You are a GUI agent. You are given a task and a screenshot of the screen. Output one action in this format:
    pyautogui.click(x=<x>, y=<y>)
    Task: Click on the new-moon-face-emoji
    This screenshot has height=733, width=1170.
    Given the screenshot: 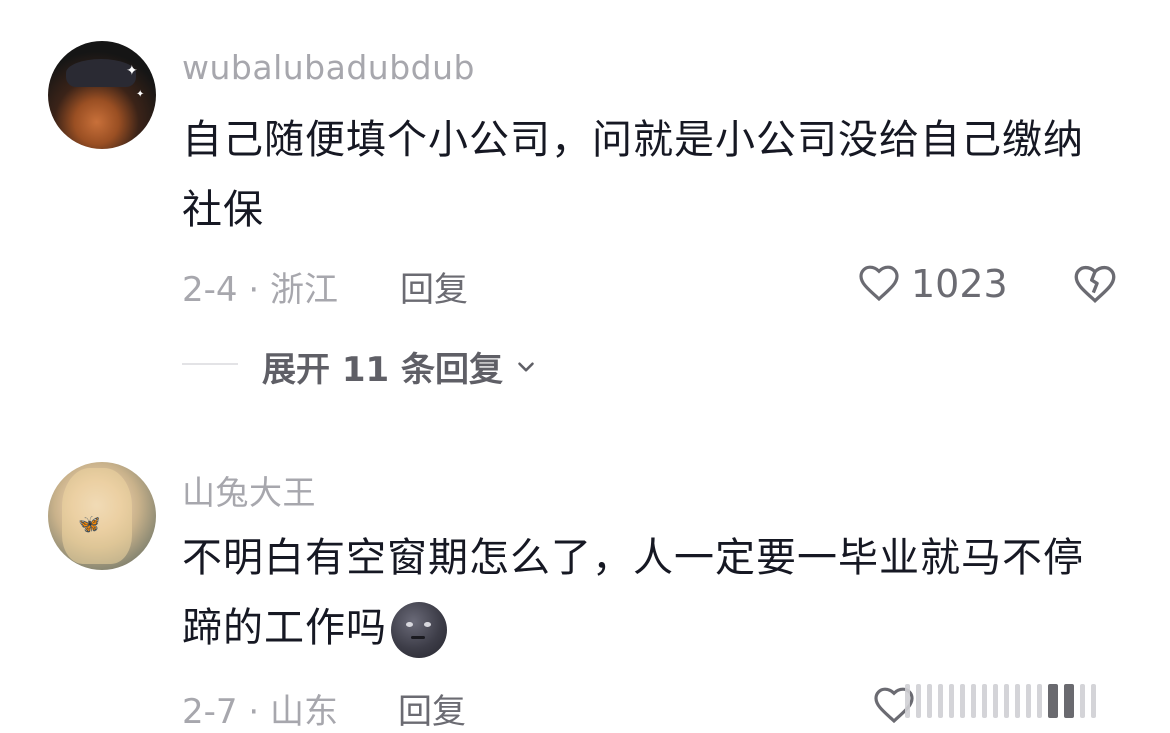 What is the action you would take?
    pyautogui.click(x=419, y=630)
    